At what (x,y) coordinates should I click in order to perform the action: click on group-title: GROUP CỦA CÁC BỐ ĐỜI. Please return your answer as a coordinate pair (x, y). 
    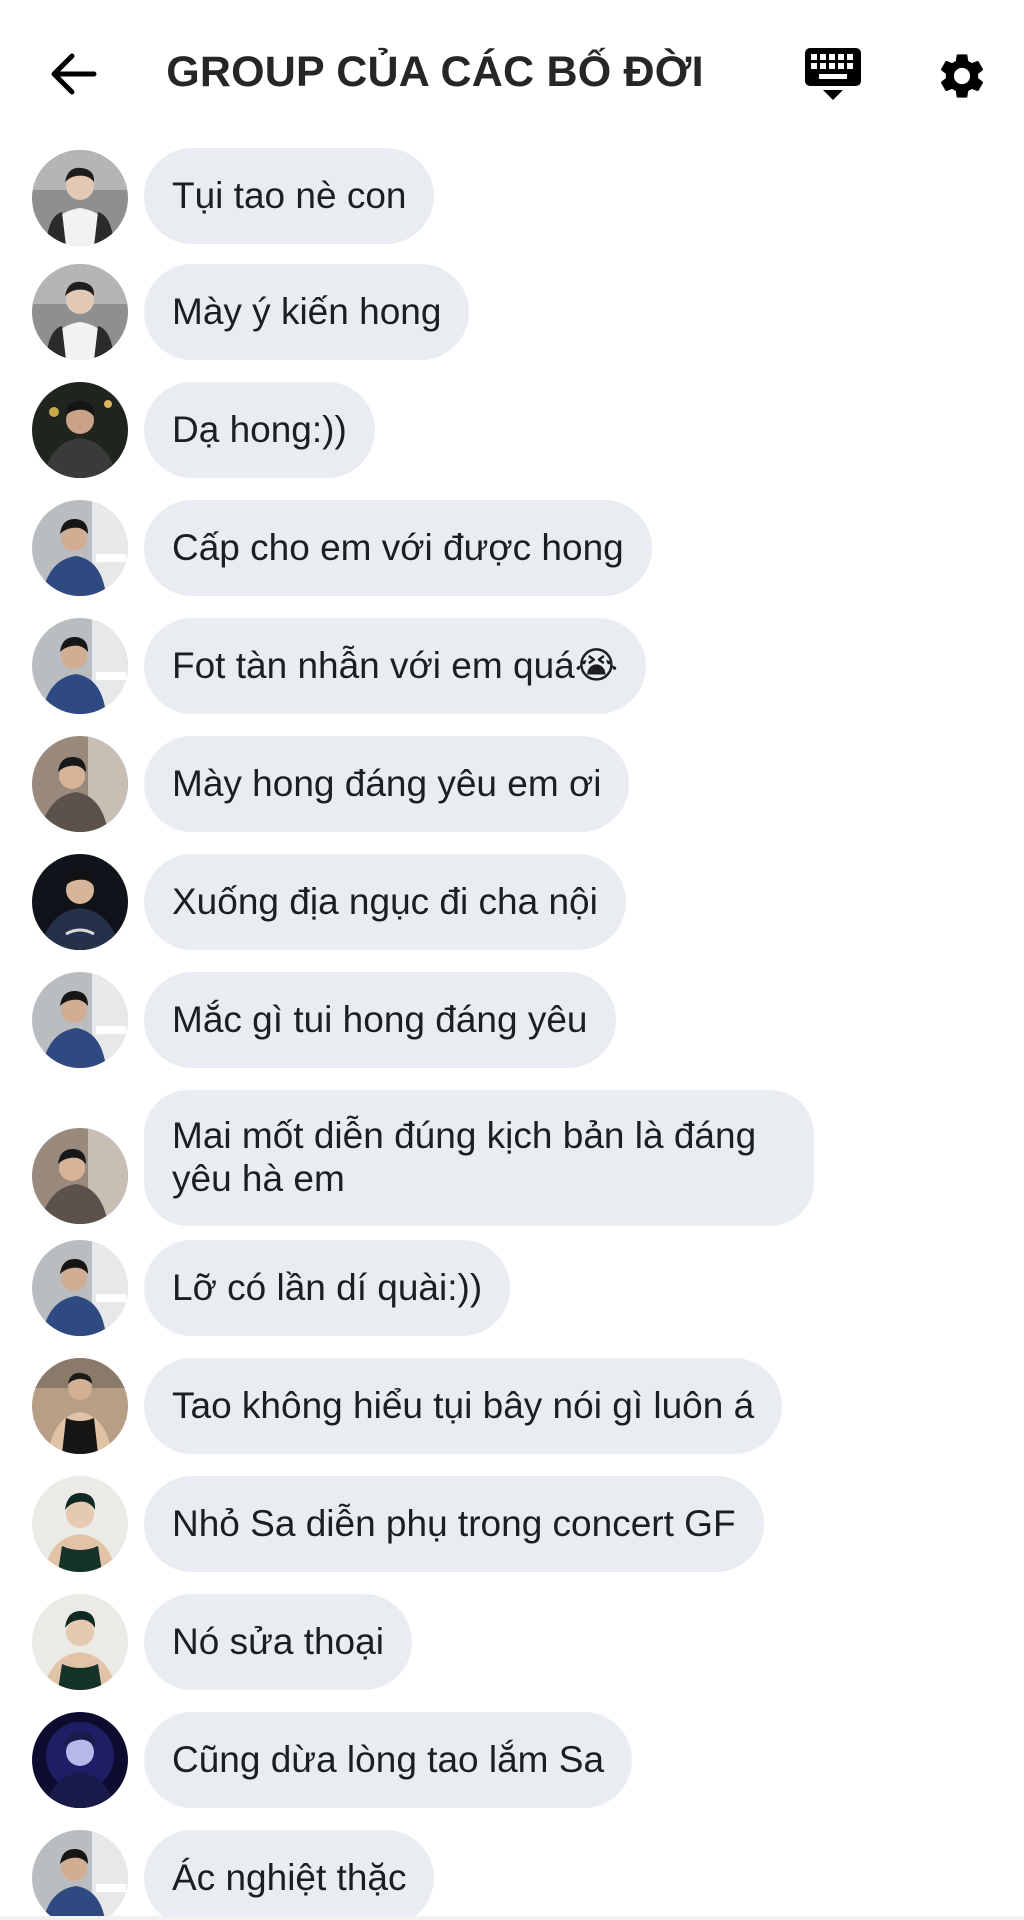
    Looking at the image, I should click on (435, 72).